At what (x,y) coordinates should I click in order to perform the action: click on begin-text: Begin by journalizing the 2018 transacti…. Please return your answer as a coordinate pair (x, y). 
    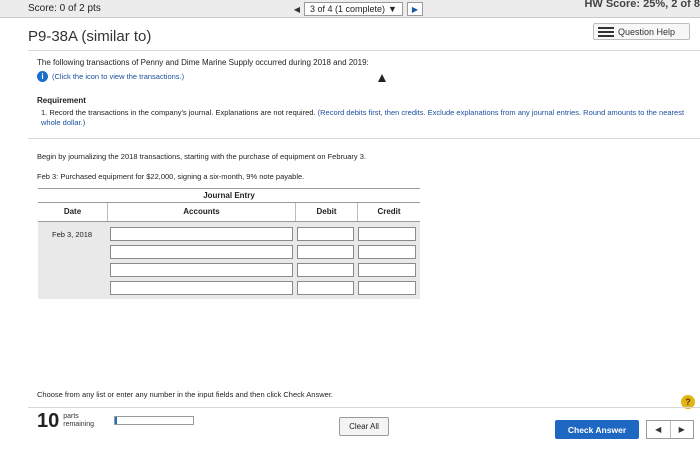
    Looking at the image, I should click on (201, 156).